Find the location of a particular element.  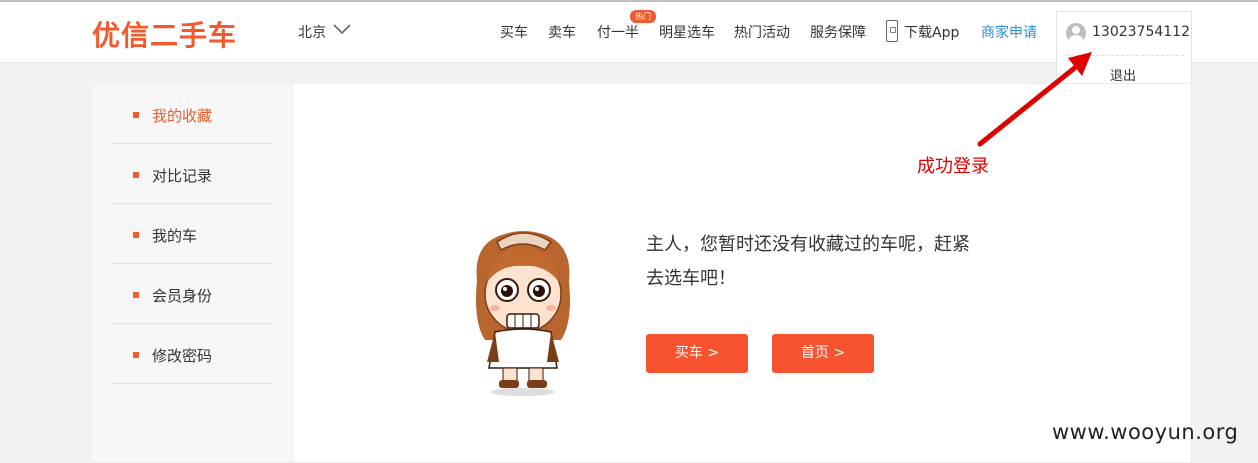

buy-car-button: 买车 > is located at coordinates (697, 353).